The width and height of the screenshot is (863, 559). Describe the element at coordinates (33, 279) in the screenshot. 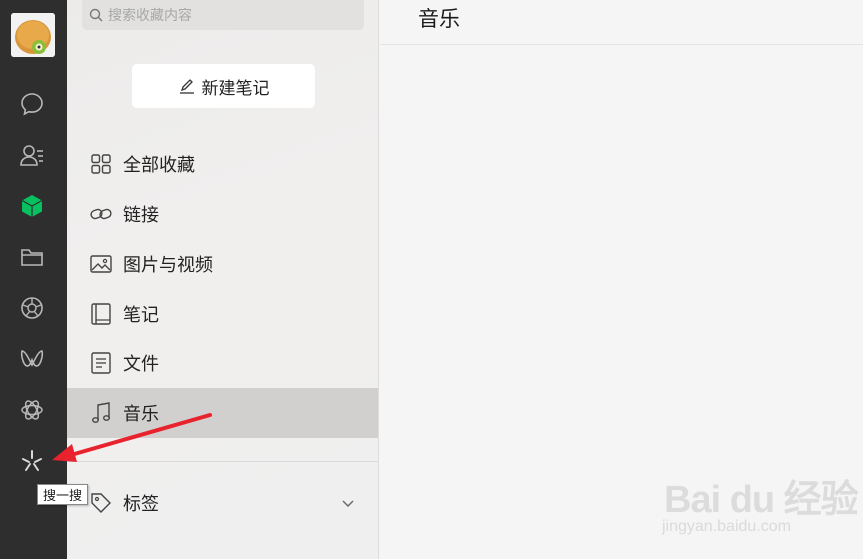

I see `left-rail` at that location.